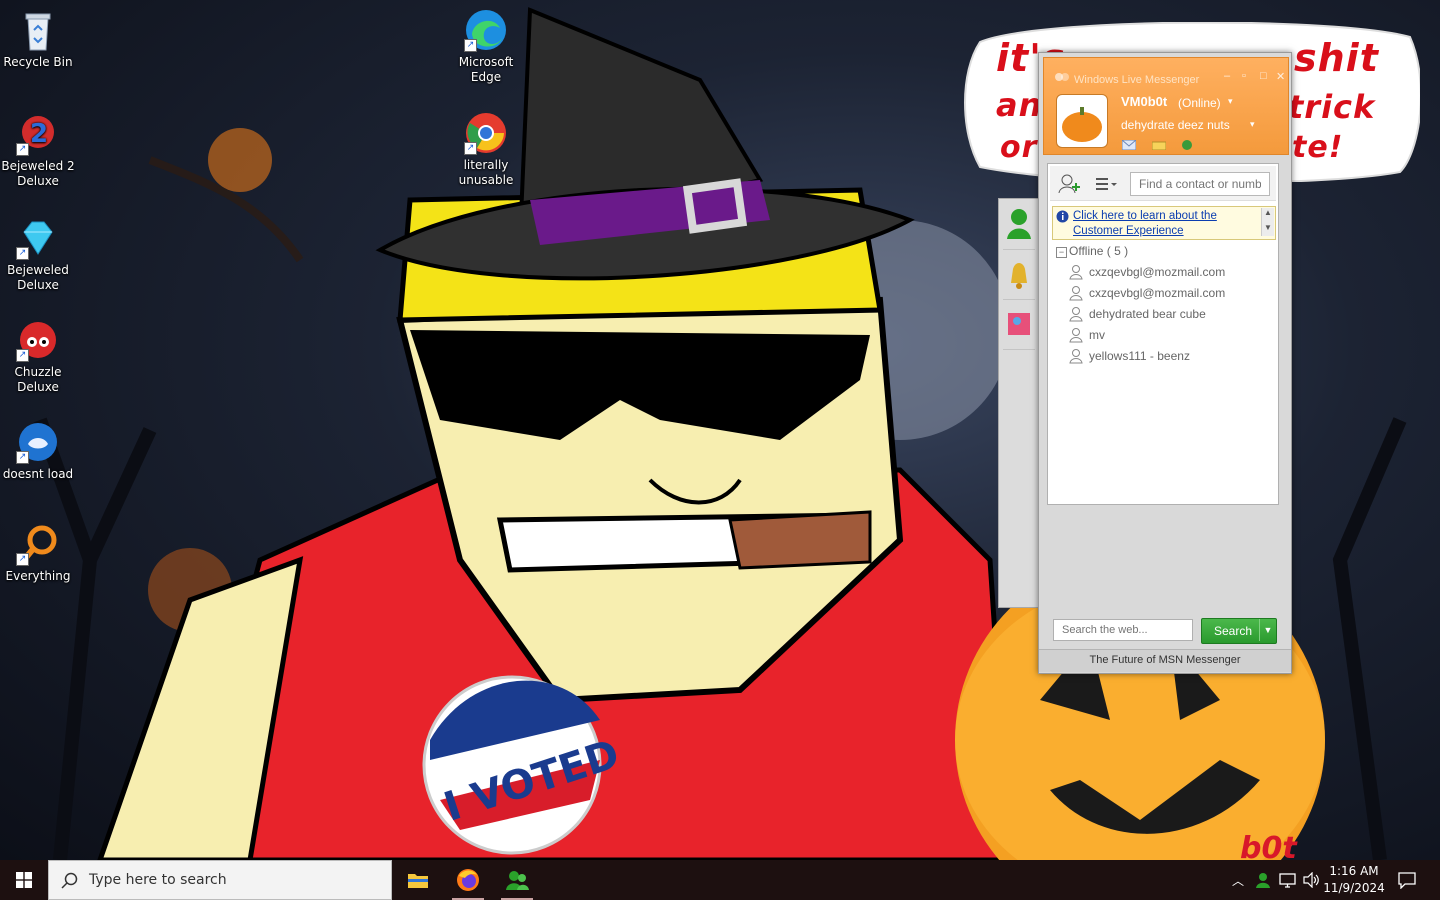 This screenshot has width=1440, height=900. I want to click on messenger-buddies-icon, so click(517, 880).